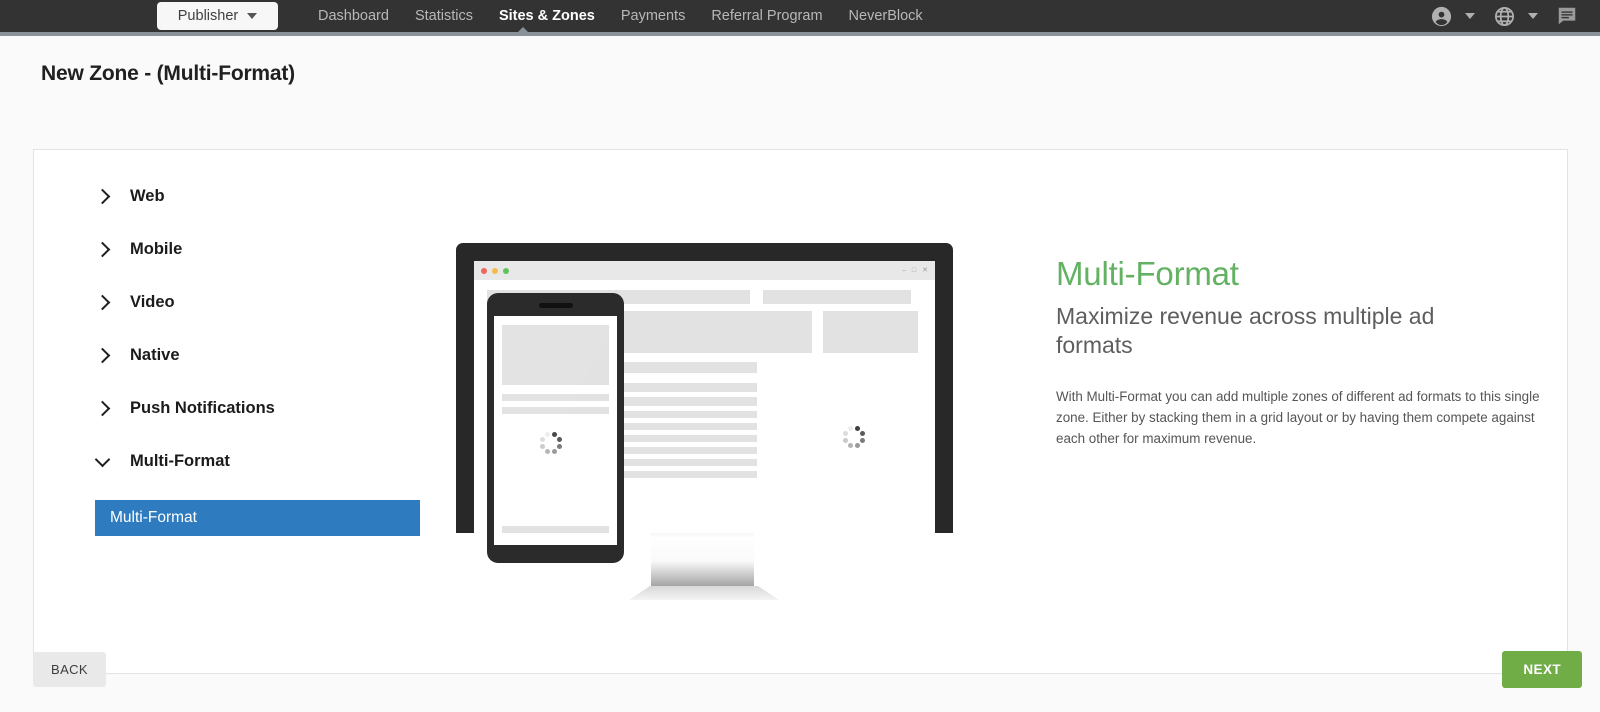 Image resolution: width=1600 pixels, height=712 pixels. What do you see at coordinates (925, 270) in the screenshot?
I see `close-icon: ✕` at bounding box center [925, 270].